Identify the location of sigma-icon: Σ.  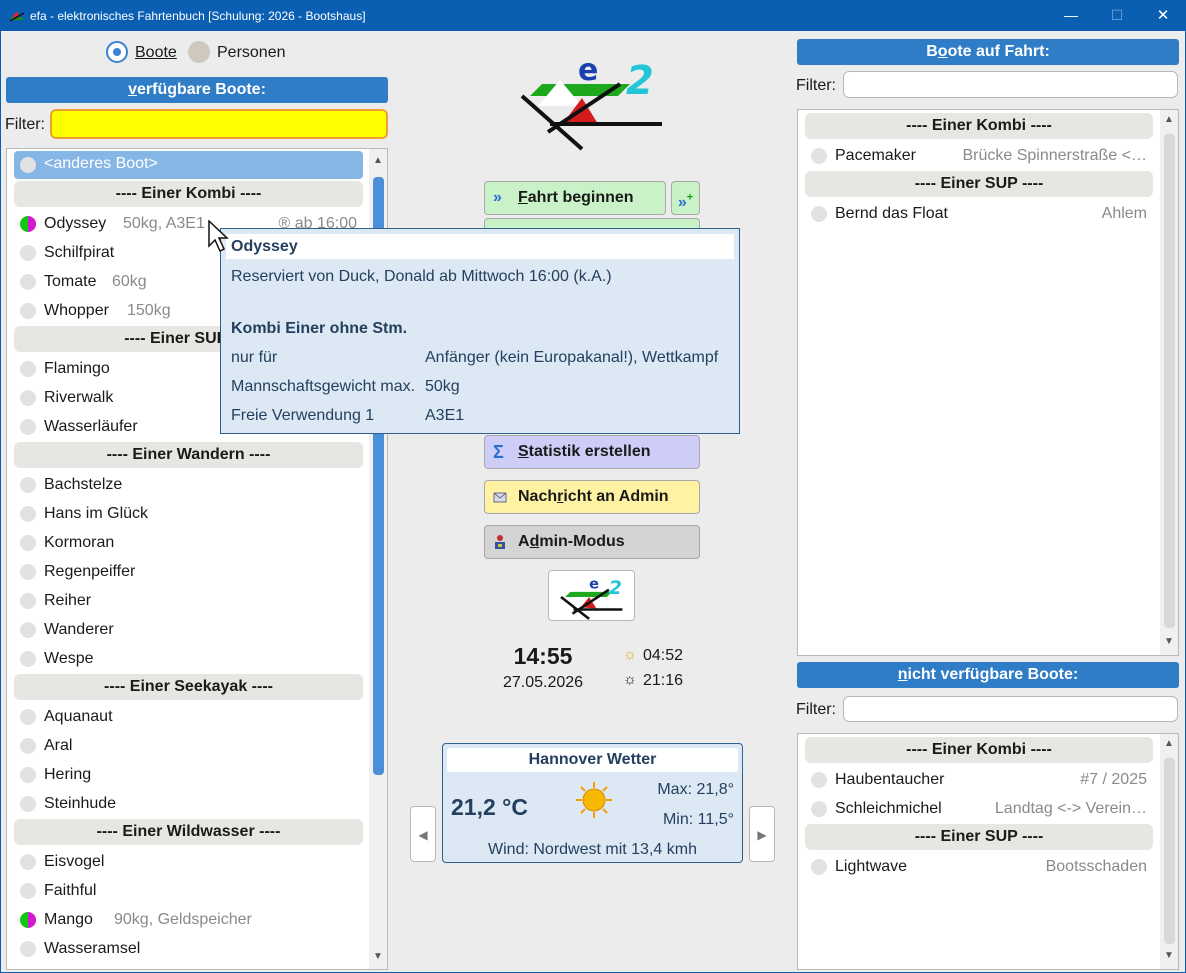
(498, 452).